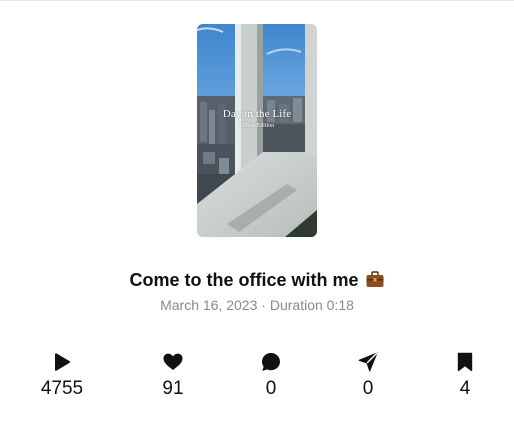 This screenshot has width=514, height=424. I want to click on office-window-image, so click(257, 130).